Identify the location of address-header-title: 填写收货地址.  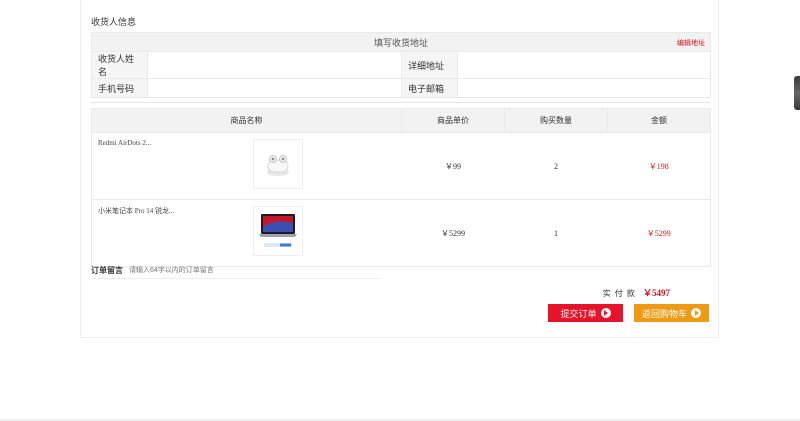
(401, 42).